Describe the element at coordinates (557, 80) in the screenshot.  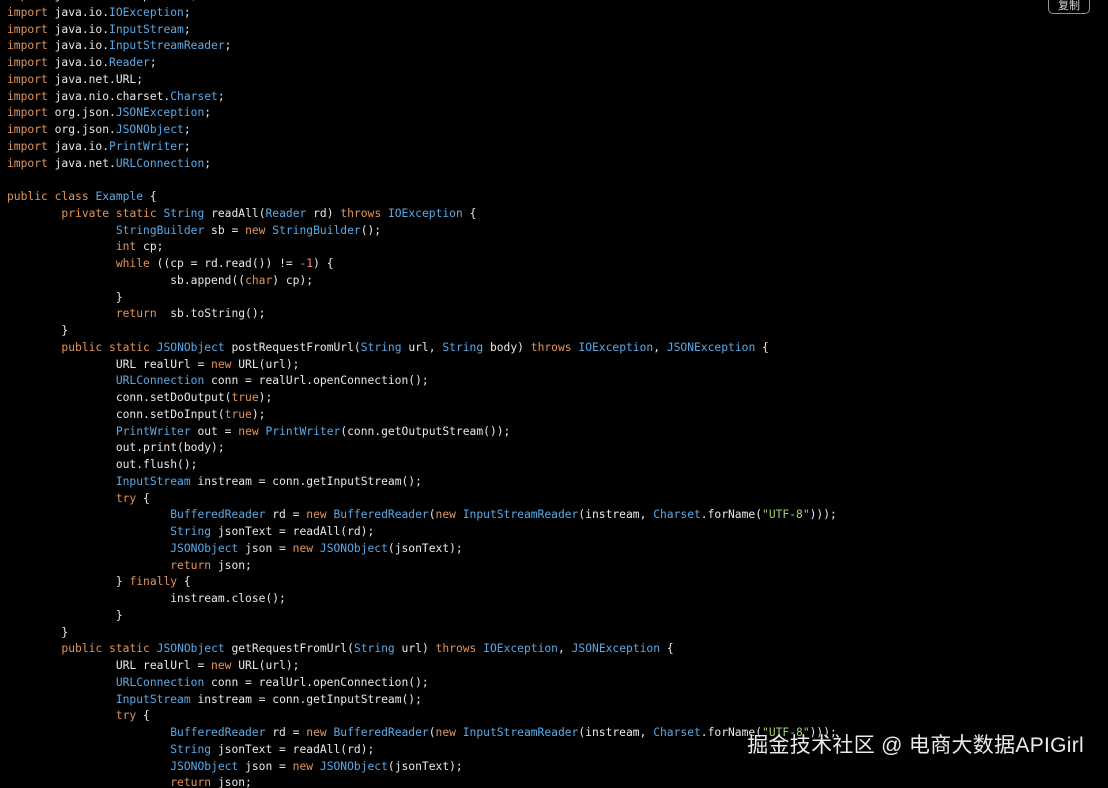
I see `code-line: import java.net.URL;` at that location.